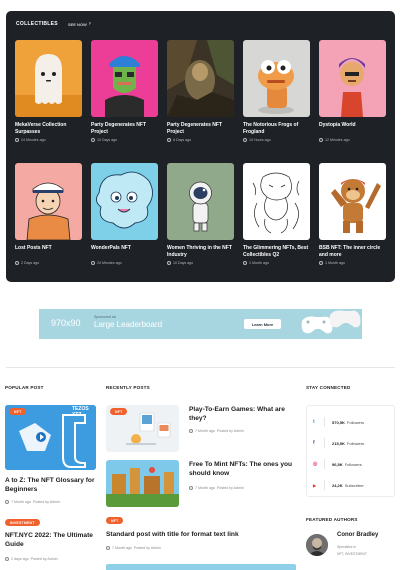 The width and height of the screenshot is (405, 570). I want to click on recent-post-title: Play-To-Earn Games: What are they?, so click(243, 414).